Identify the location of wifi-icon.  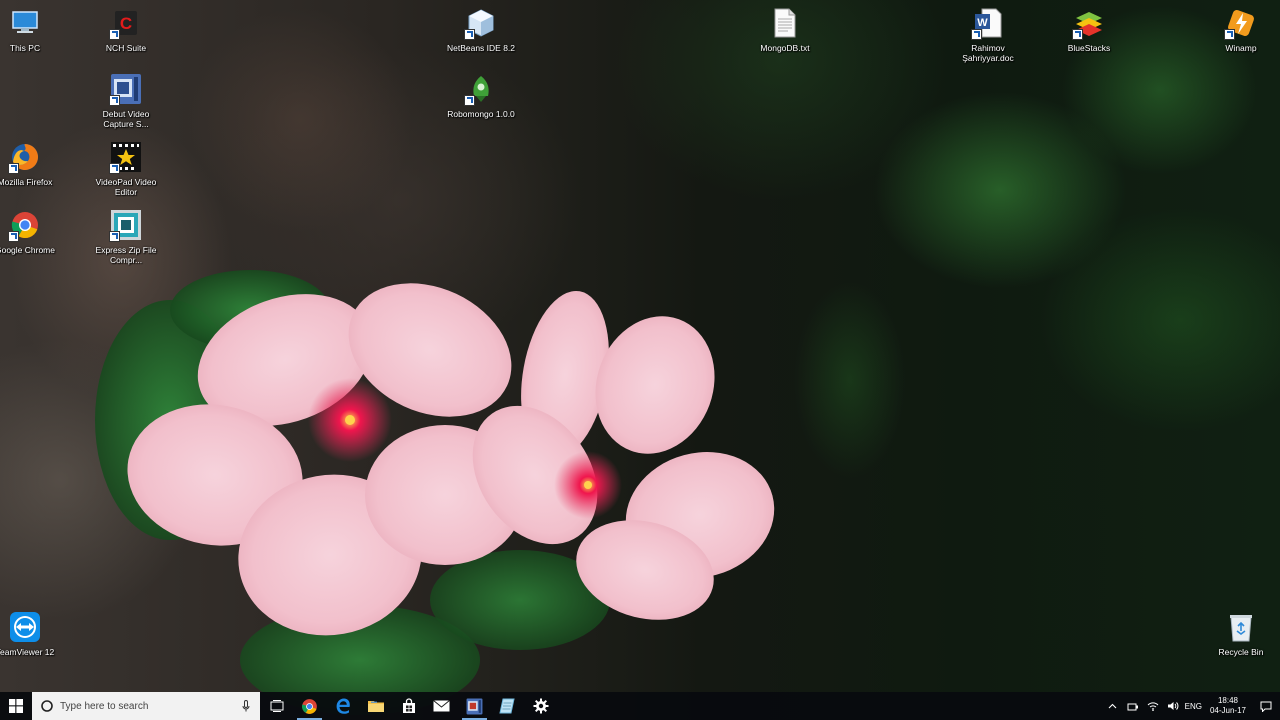
(1152, 706).